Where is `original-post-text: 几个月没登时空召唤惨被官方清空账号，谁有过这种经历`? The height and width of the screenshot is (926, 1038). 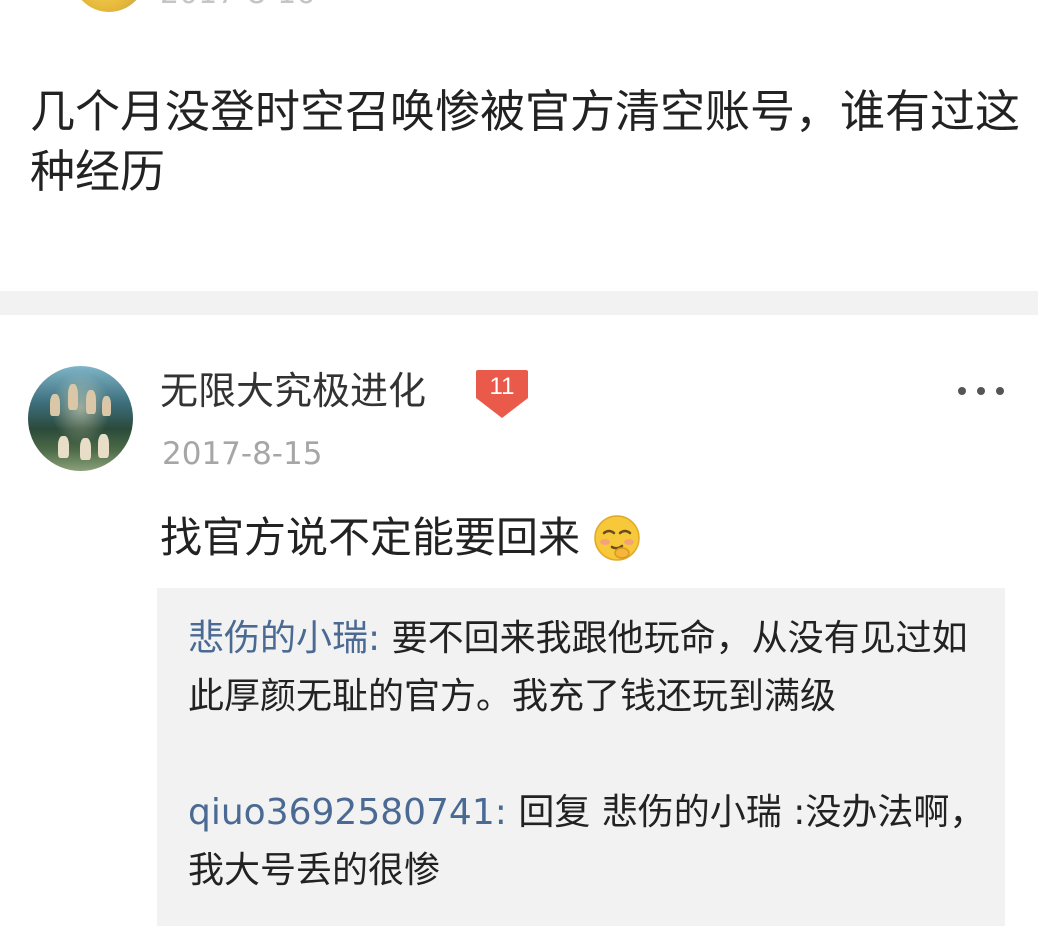
original-post-text: 几个月没登时空召唤惨被官方清空账号，谁有过这种经历 is located at coordinates (525, 141).